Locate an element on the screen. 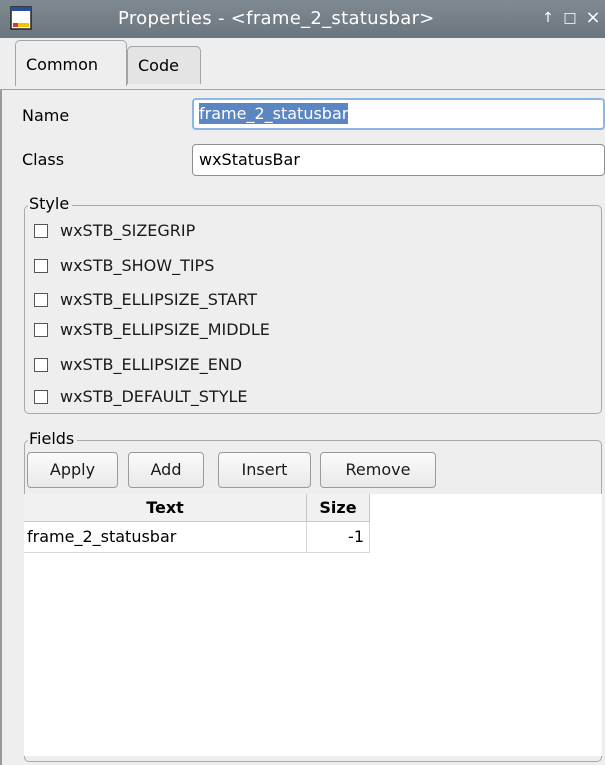 The image size is (605, 765). table-cell-text-value: frame_2_statusbar is located at coordinates (102, 536).